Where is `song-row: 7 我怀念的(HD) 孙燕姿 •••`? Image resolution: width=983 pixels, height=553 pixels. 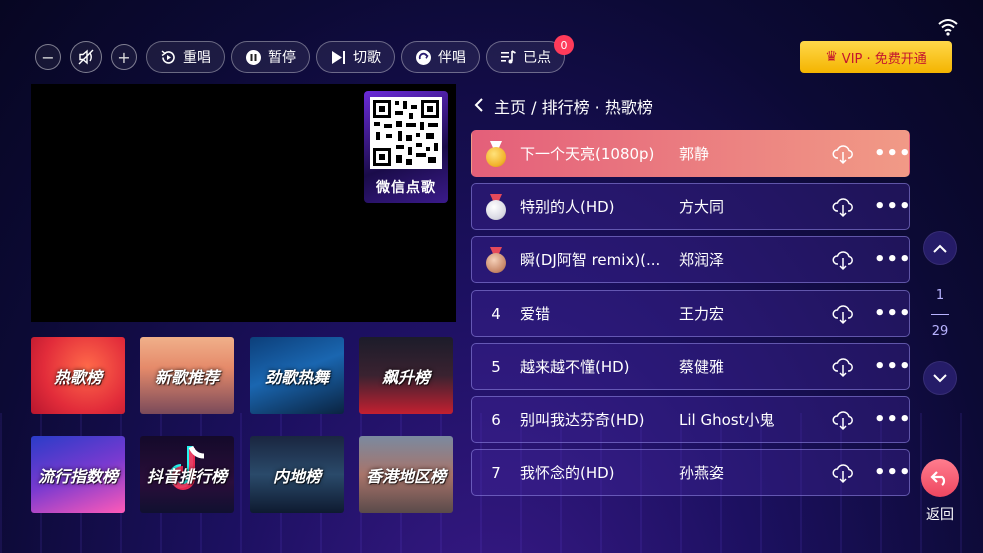
song-row: 7 我怀念的(HD) 孙燕姿 ••• is located at coordinates (691, 472).